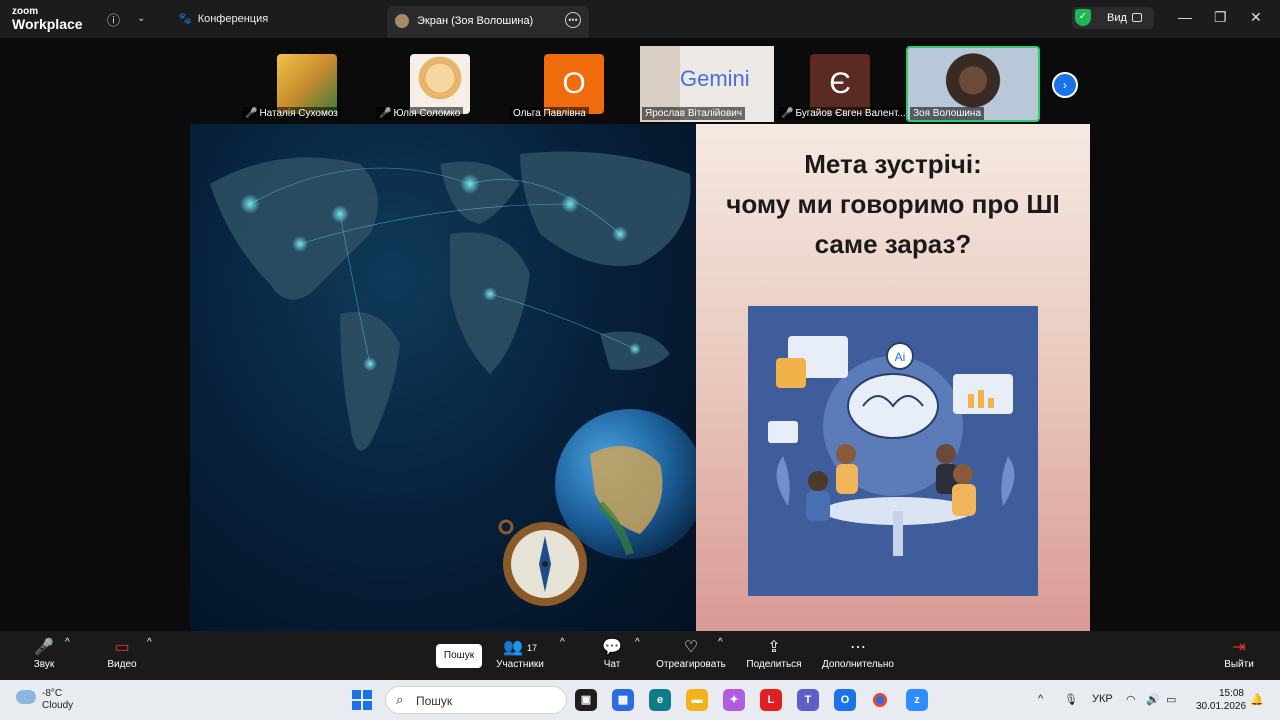 The height and width of the screenshot is (720, 1280). I want to click on ai-illustration: Ai, so click(893, 451).